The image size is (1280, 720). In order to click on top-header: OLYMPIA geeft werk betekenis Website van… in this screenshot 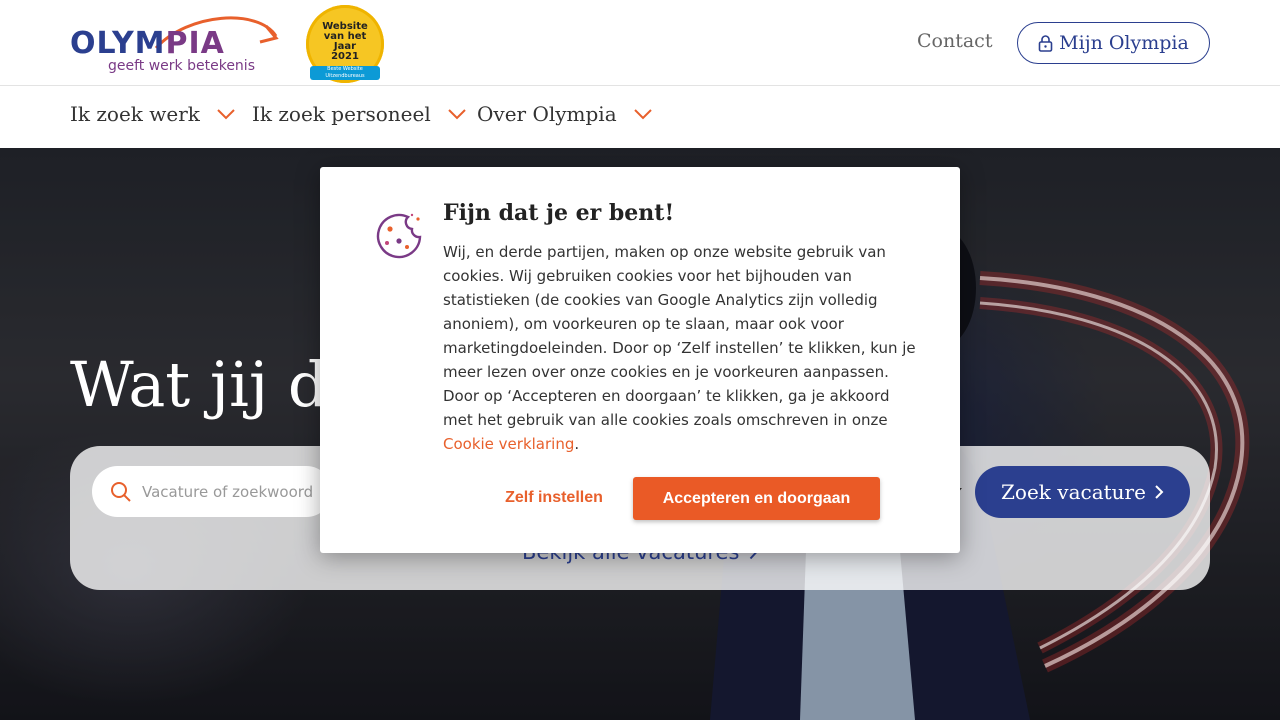, I will do `click(640, 43)`.